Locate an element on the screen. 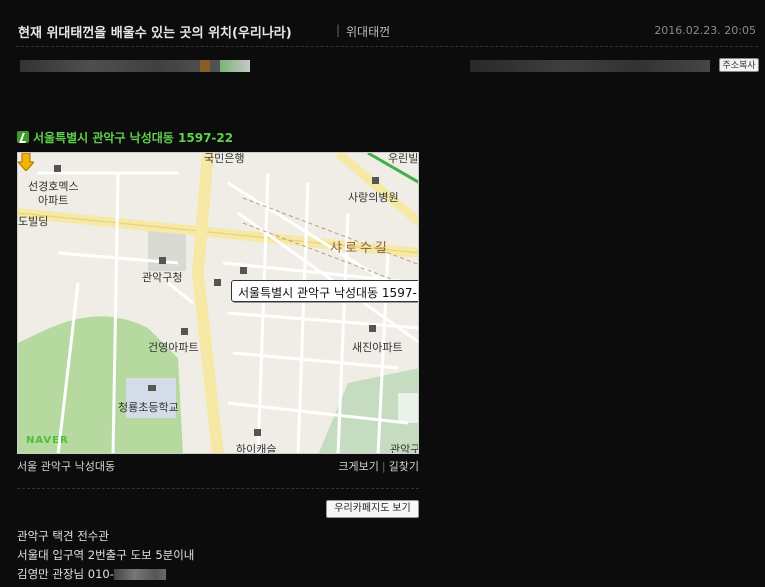 This screenshot has width=765, height=587. body-line-dojang: 관악구 택견 전수관 is located at coordinates (63, 536).